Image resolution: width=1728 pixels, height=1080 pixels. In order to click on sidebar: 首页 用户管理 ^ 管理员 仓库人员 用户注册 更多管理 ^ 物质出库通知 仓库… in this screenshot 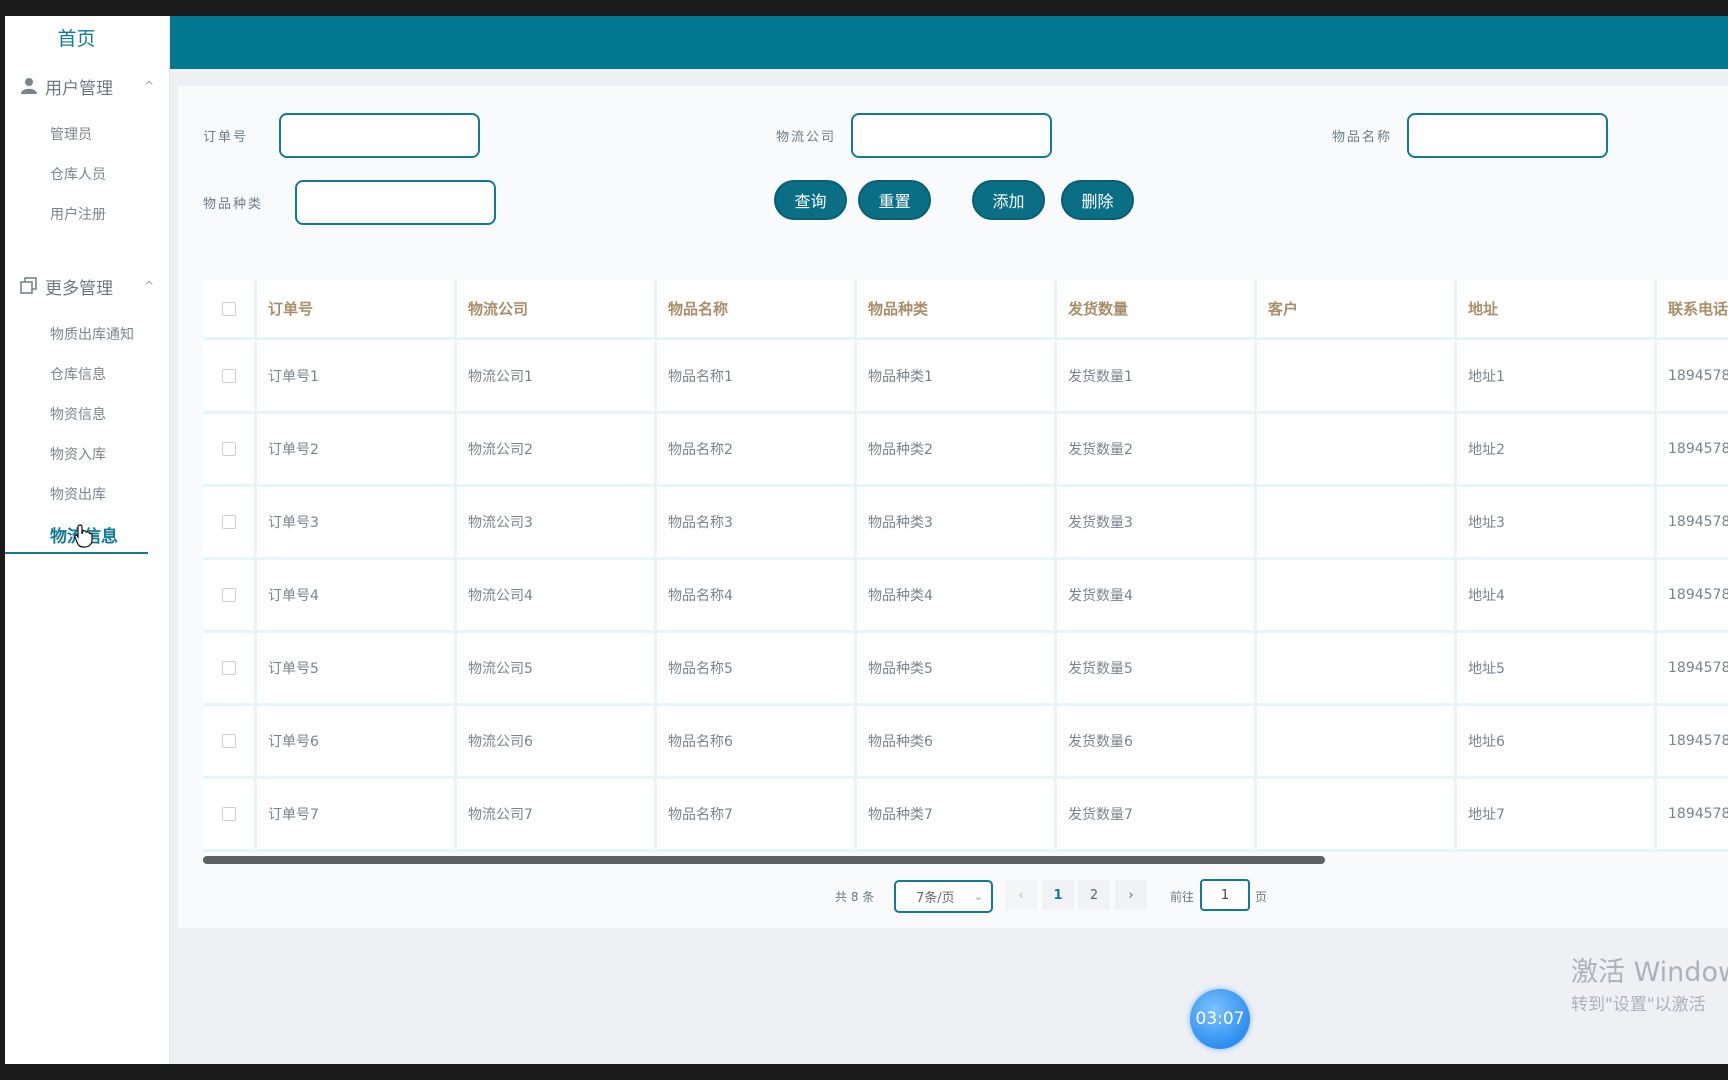, I will do `click(87, 540)`.